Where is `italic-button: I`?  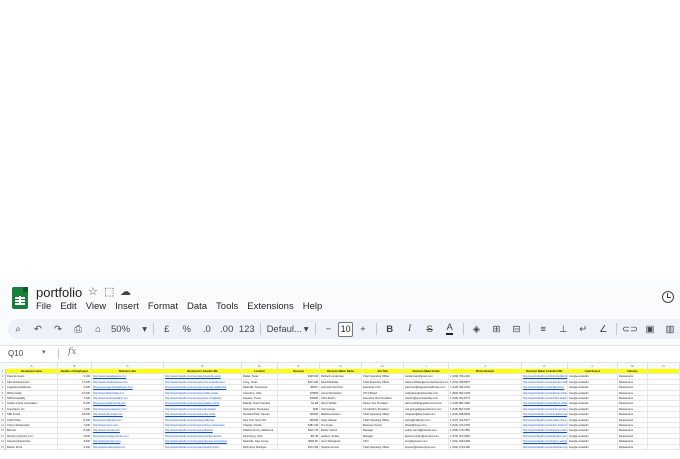
italic-button: I is located at coordinates (410, 329).